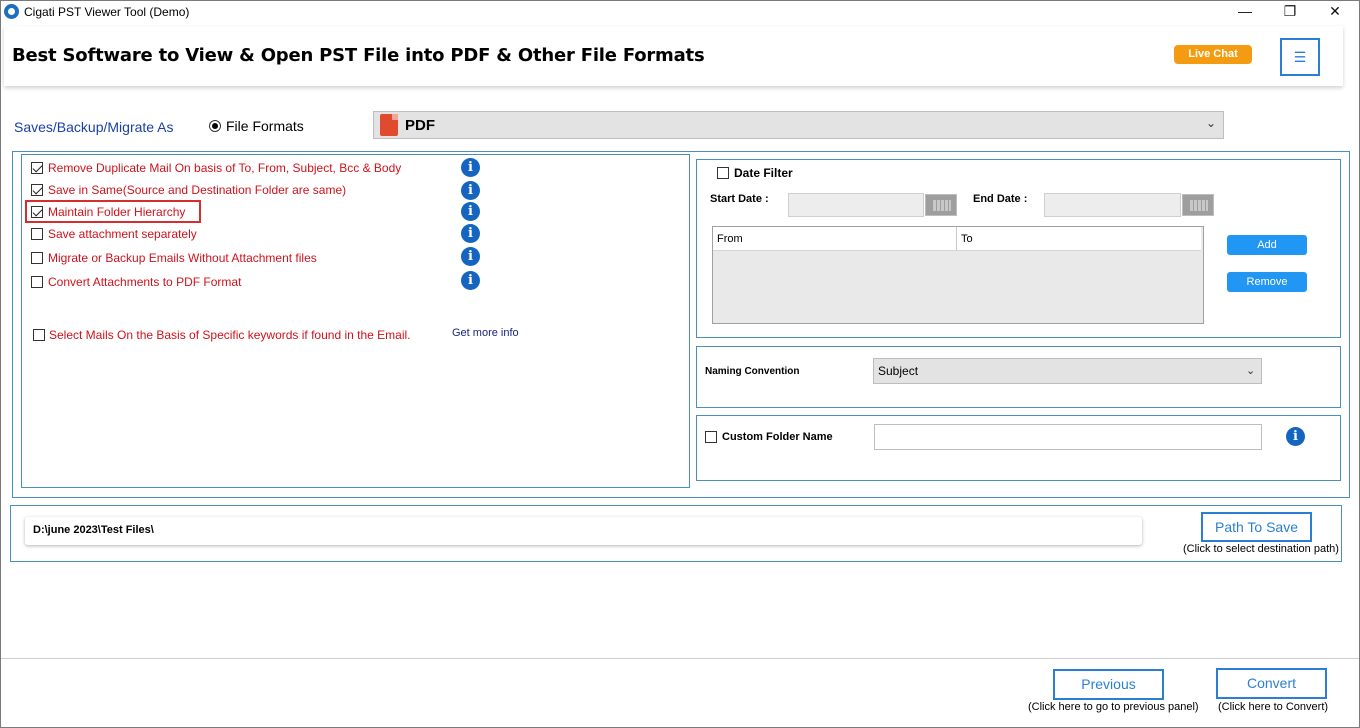 This screenshot has height=728, width=1360. What do you see at coordinates (1261, 549) in the screenshot?
I see `path-to-save-hint: (Click to select destination path)` at bounding box center [1261, 549].